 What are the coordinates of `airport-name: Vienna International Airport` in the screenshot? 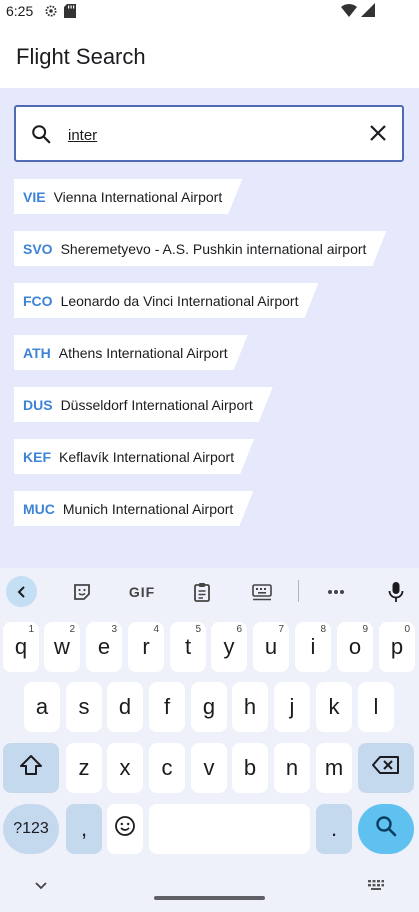 It's located at (138, 196).